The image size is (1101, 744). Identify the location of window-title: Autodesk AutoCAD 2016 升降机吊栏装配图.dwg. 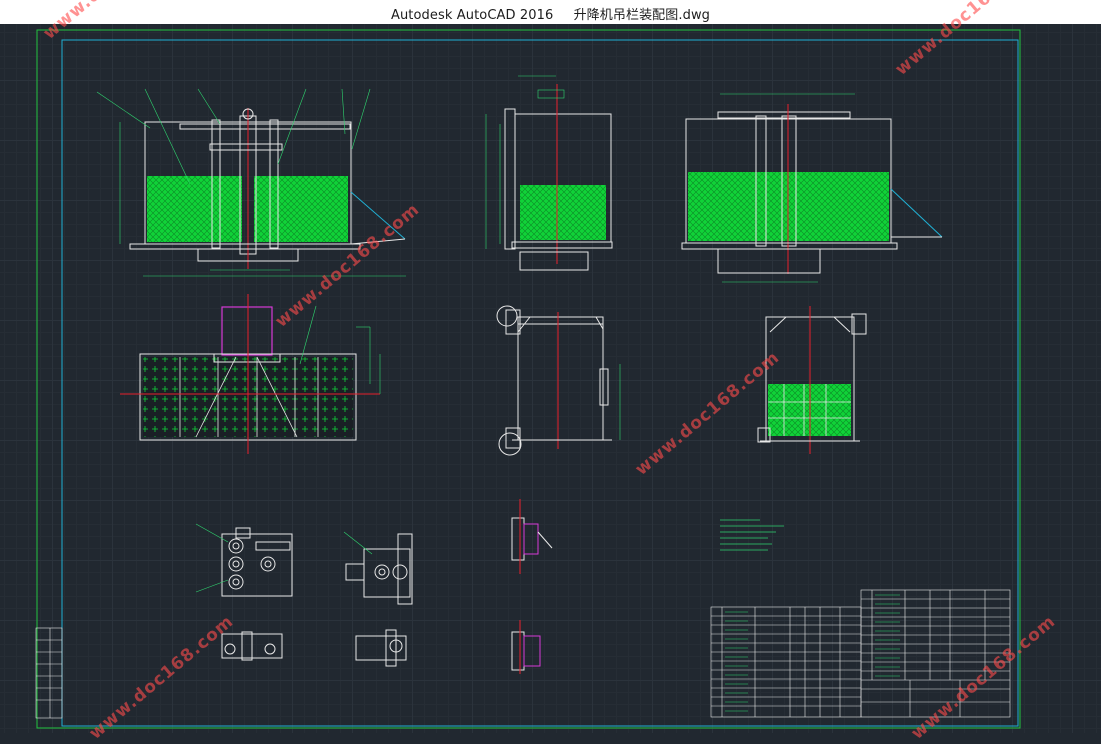
(550, 13).